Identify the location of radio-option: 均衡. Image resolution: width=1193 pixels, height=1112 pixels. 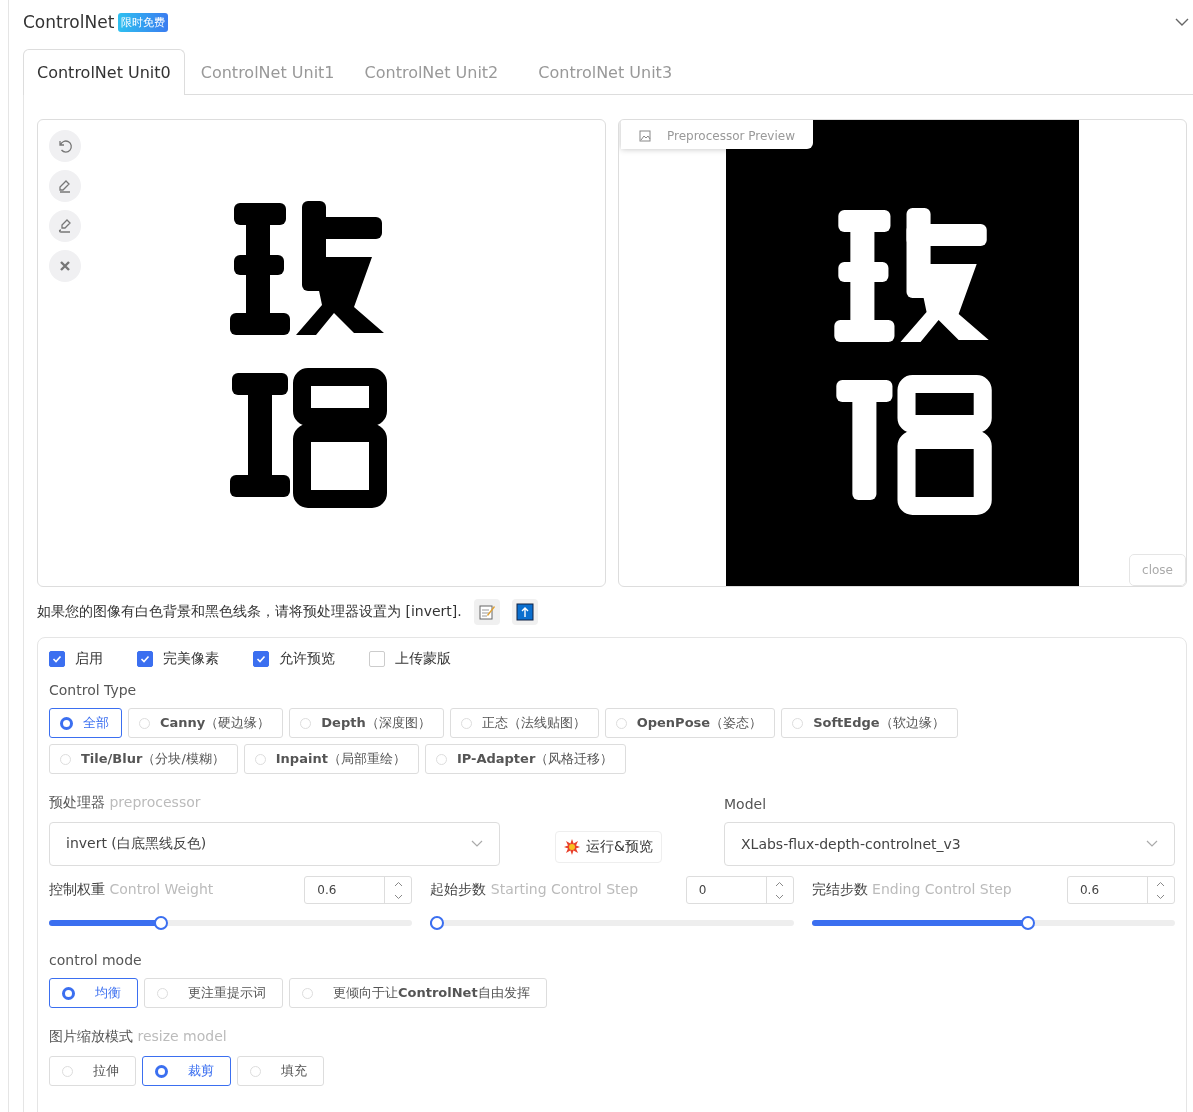
(93, 993).